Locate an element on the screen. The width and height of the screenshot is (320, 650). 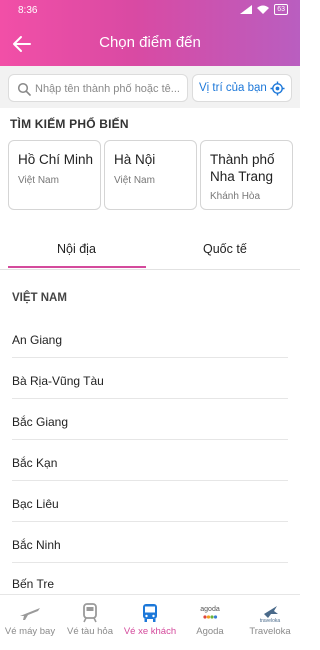
province-item: Bắc Ninh is located at coordinates (36, 545).